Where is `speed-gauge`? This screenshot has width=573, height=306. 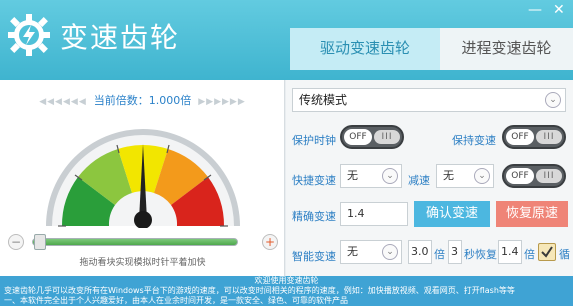 speed-gauge is located at coordinates (143, 178).